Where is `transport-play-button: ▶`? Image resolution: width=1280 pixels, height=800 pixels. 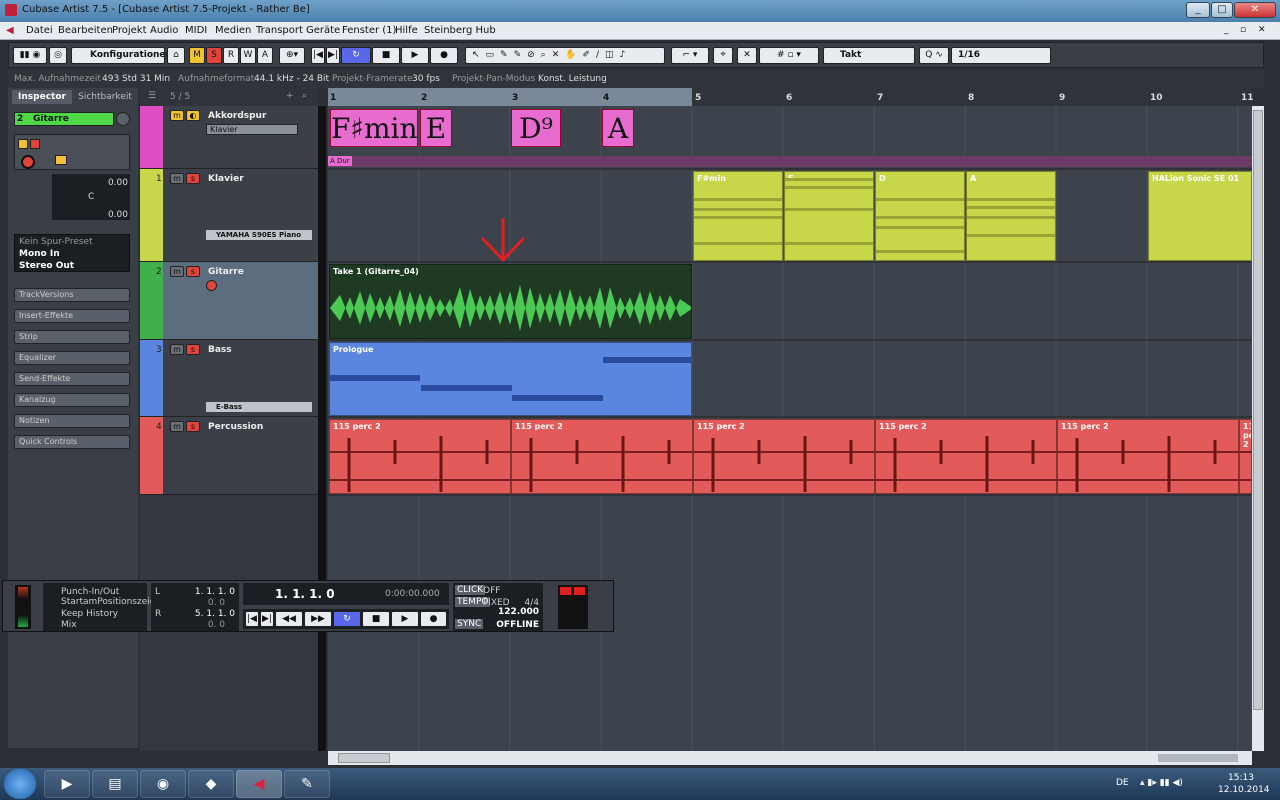 transport-play-button: ▶ is located at coordinates (405, 619).